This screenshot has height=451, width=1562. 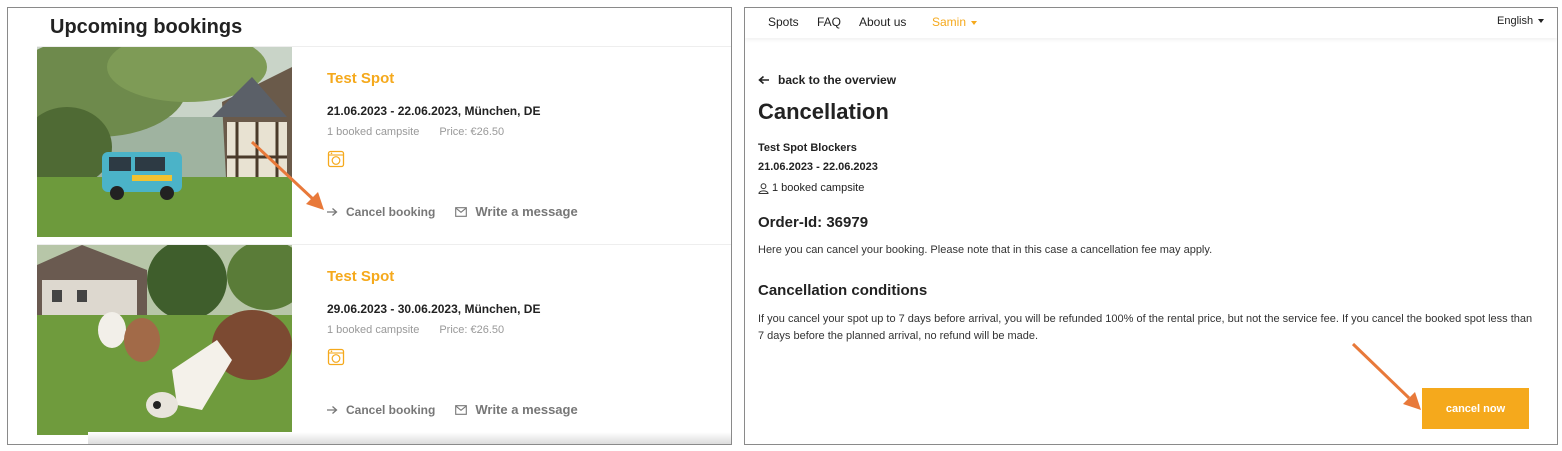 I want to click on scroll-fade, so click(x=409, y=438).